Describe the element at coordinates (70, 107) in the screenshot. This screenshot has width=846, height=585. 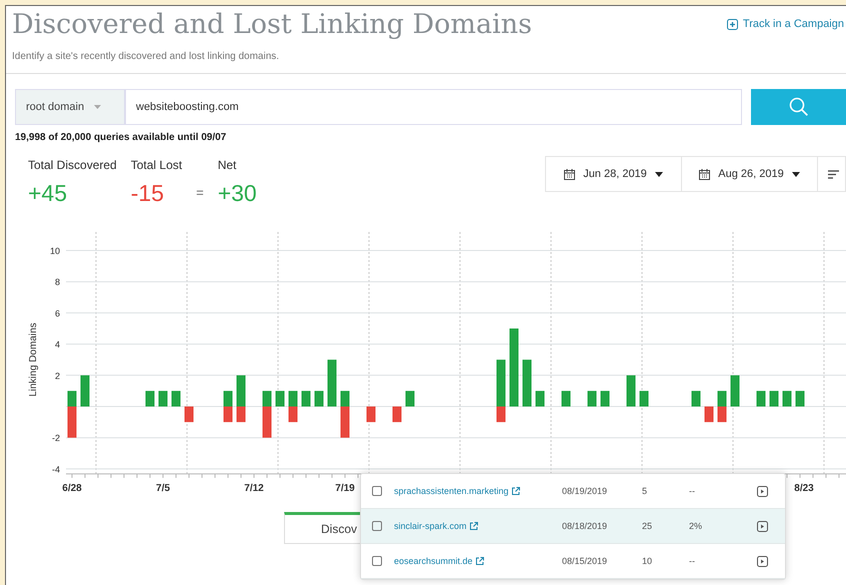
I see `scope-dropdown: root domain` at that location.